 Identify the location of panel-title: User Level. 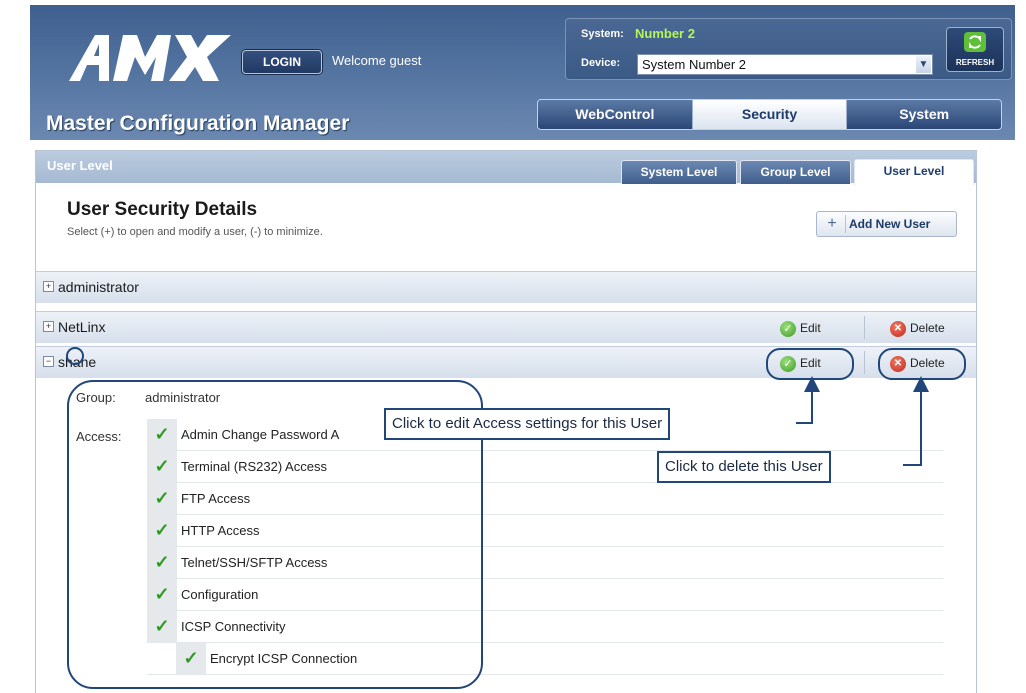
(80, 165).